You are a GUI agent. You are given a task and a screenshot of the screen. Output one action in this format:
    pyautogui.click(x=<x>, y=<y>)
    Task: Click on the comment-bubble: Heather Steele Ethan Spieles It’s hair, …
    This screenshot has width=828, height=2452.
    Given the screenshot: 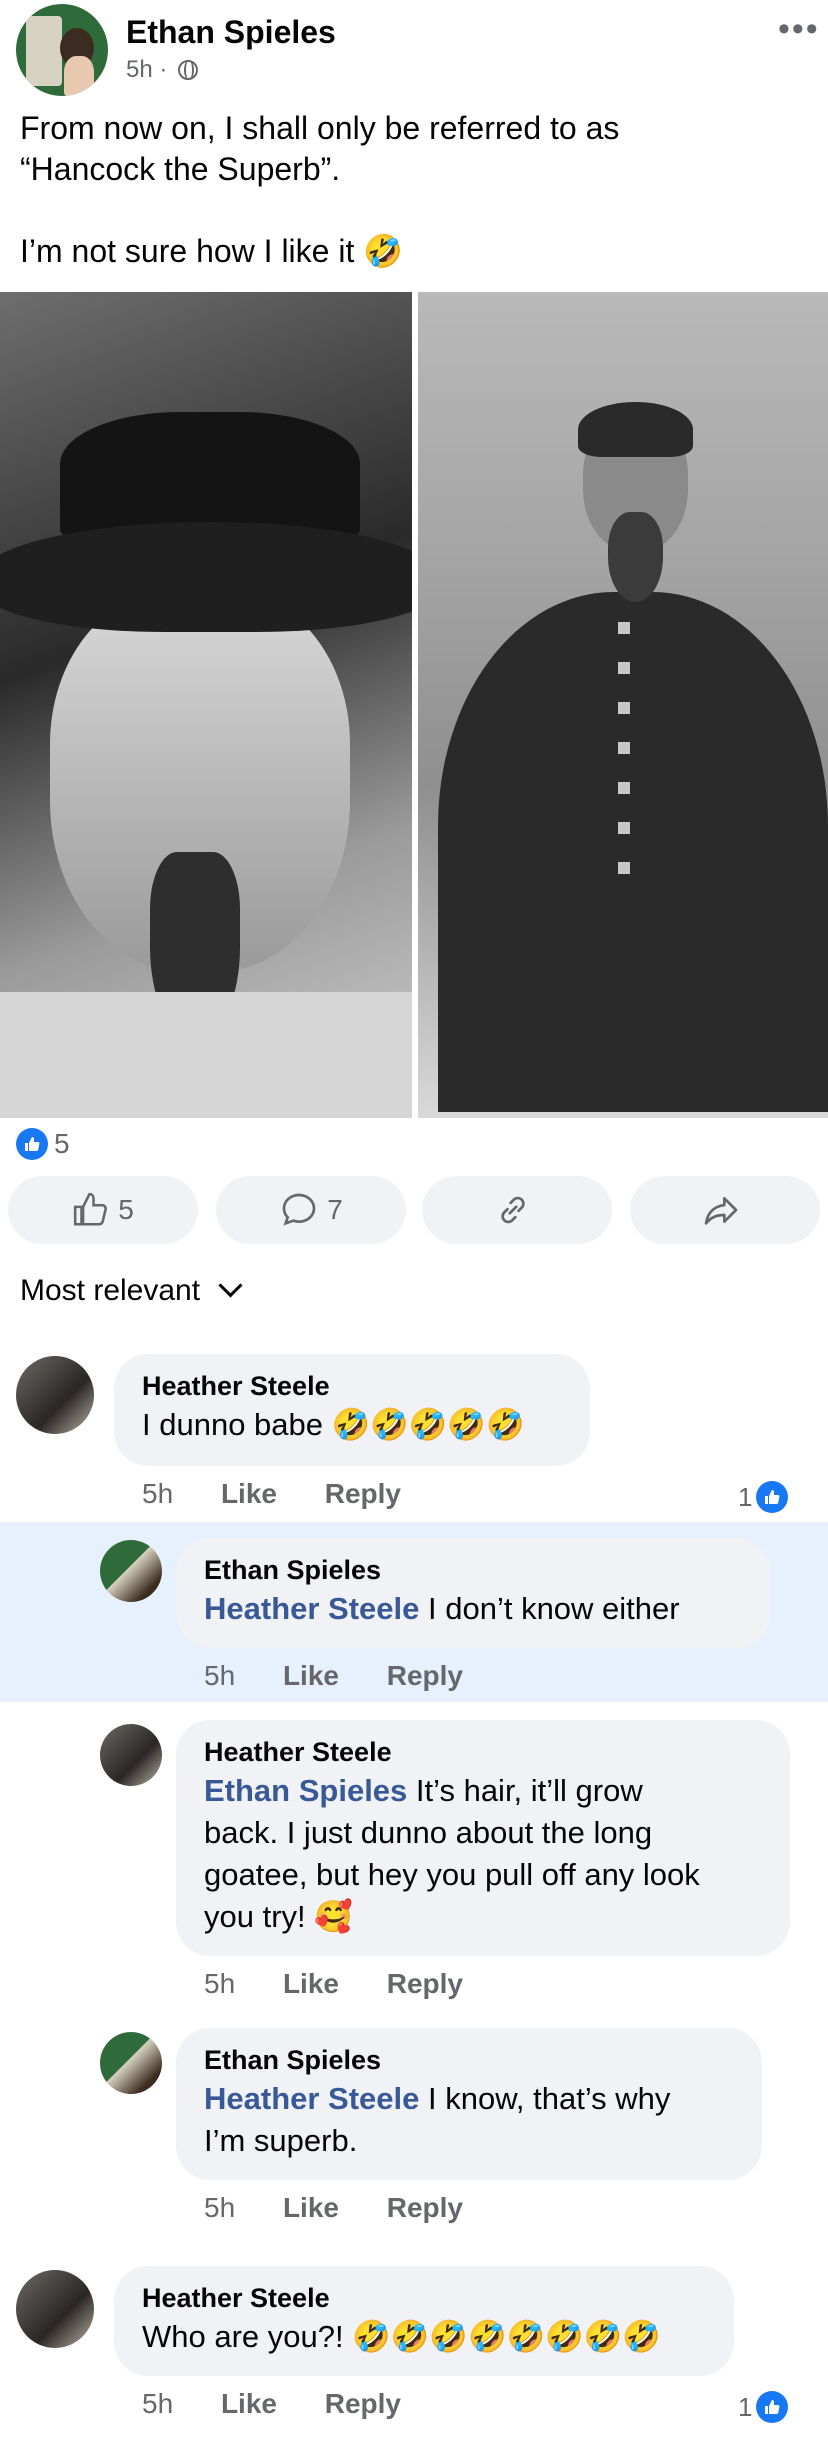 What is the action you would take?
    pyautogui.click(x=483, y=1838)
    